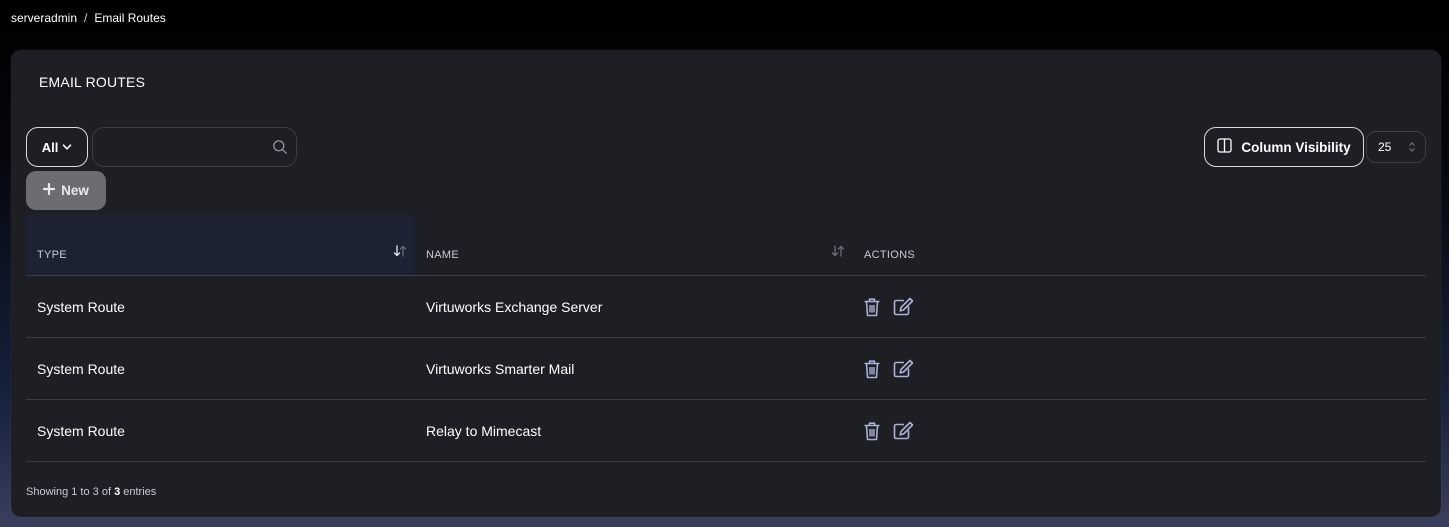 Image resolution: width=1449 pixels, height=527 pixels. What do you see at coordinates (726, 431) in the screenshot?
I see `table-row: System Route Relay to Mimecast` at bounding box center [726, 431].